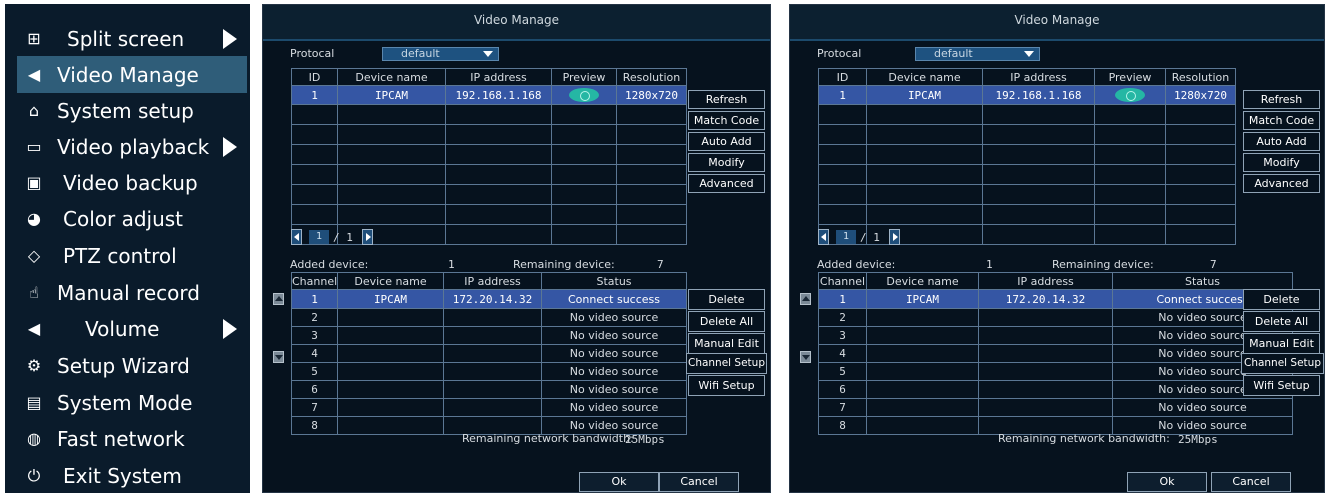  Describe the element at coordinates (314, 317) in the screenshot. I see `channel-number: 2` at that location.